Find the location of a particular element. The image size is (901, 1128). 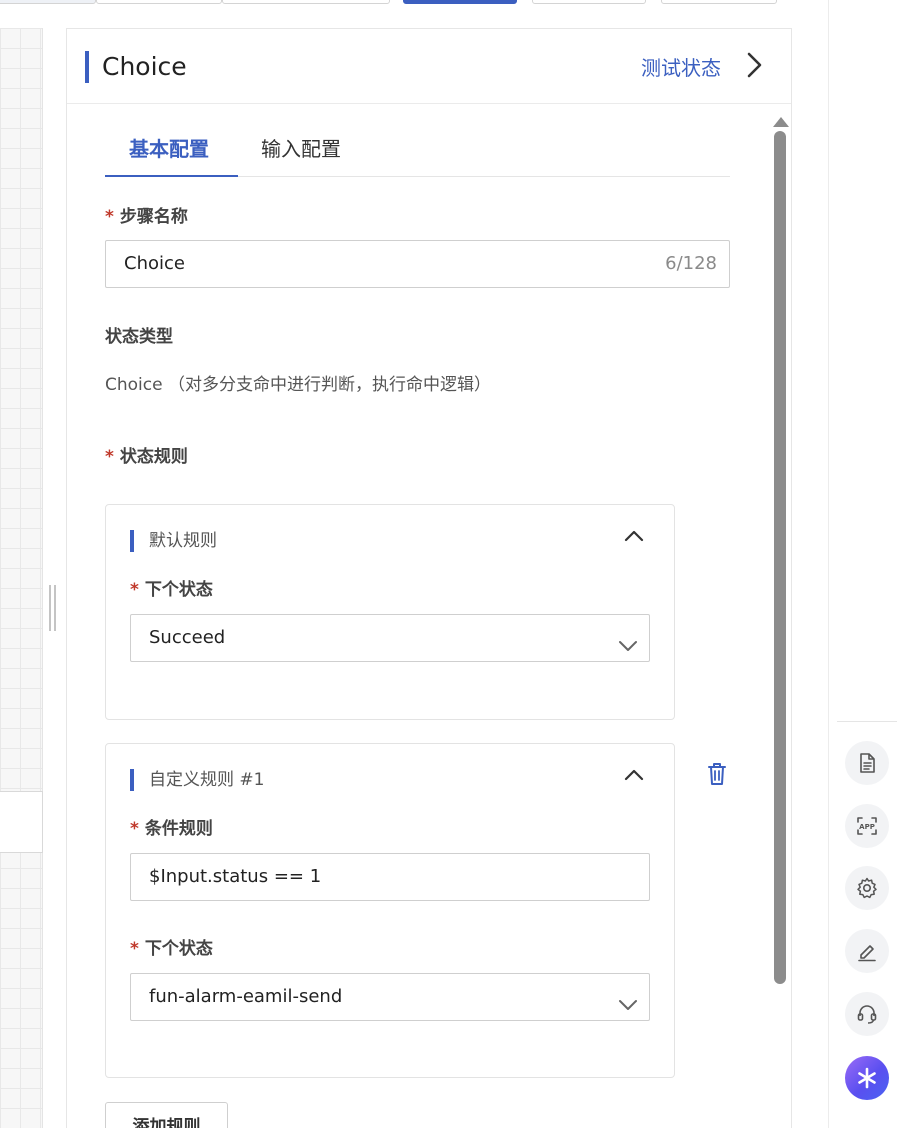

trash-icon is located at coordinates (717, 774).